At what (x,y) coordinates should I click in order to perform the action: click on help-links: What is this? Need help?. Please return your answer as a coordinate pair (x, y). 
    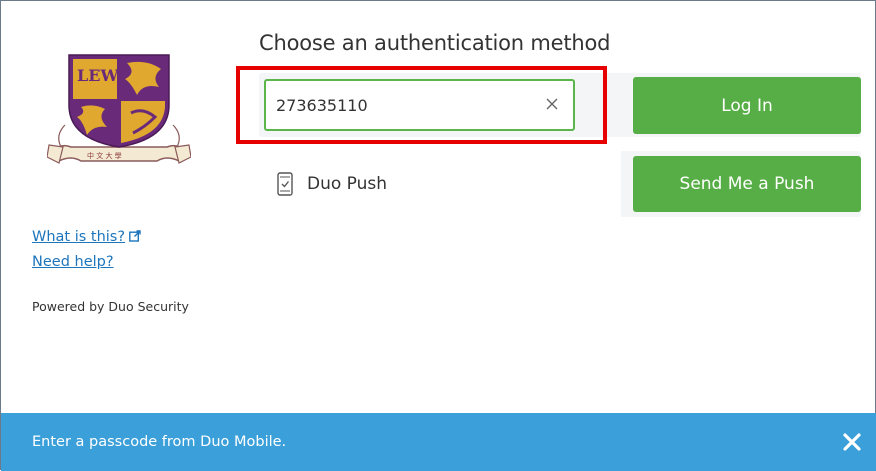
    Looking at the image, I should click on (86, 250).